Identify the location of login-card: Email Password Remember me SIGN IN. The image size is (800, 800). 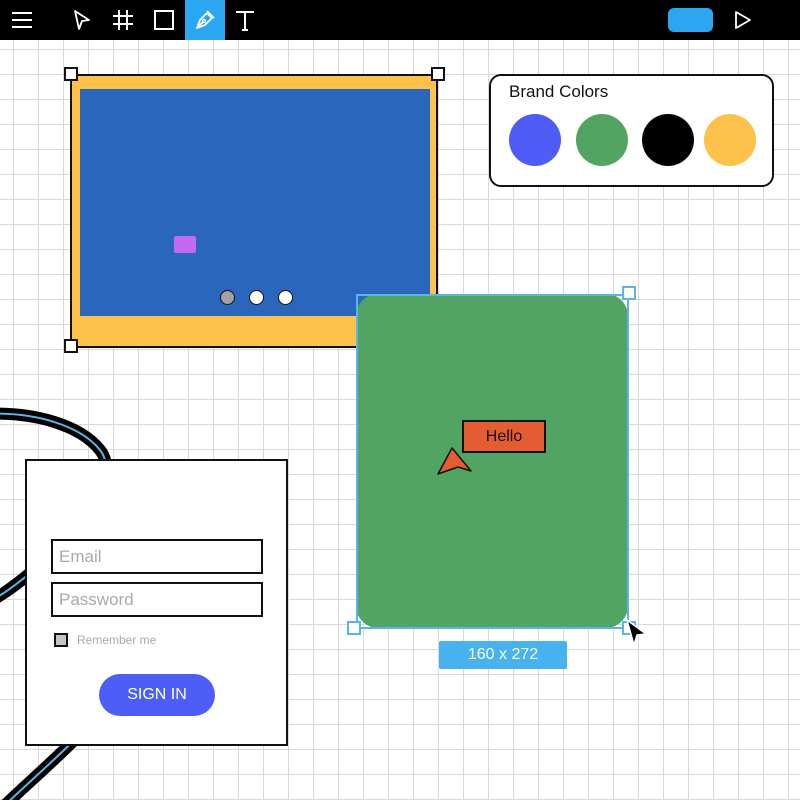
(156, 602).